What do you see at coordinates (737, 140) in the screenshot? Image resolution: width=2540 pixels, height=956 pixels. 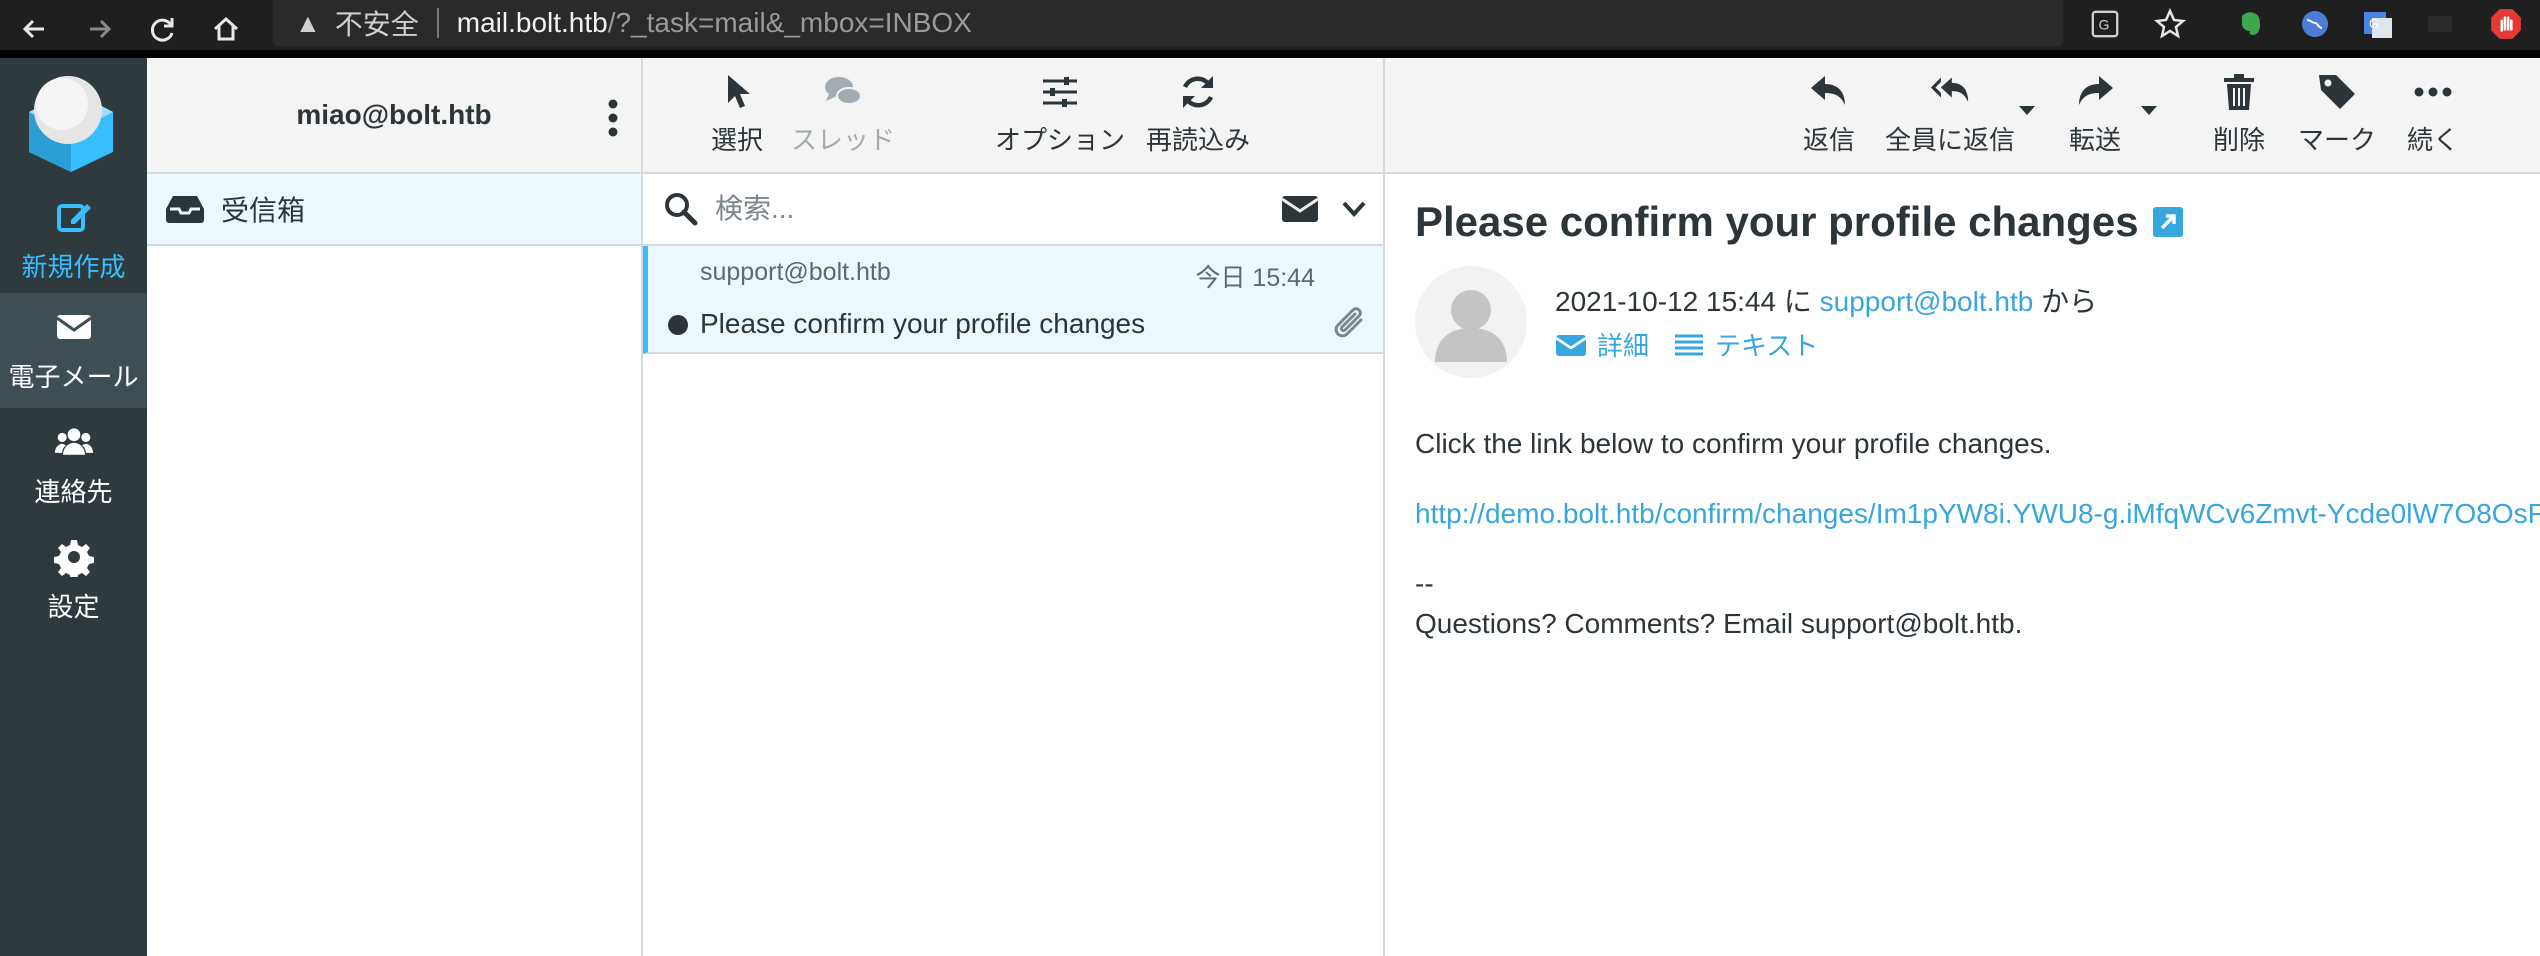 I see `select-label: 選択` at bounding box center [737, 140].